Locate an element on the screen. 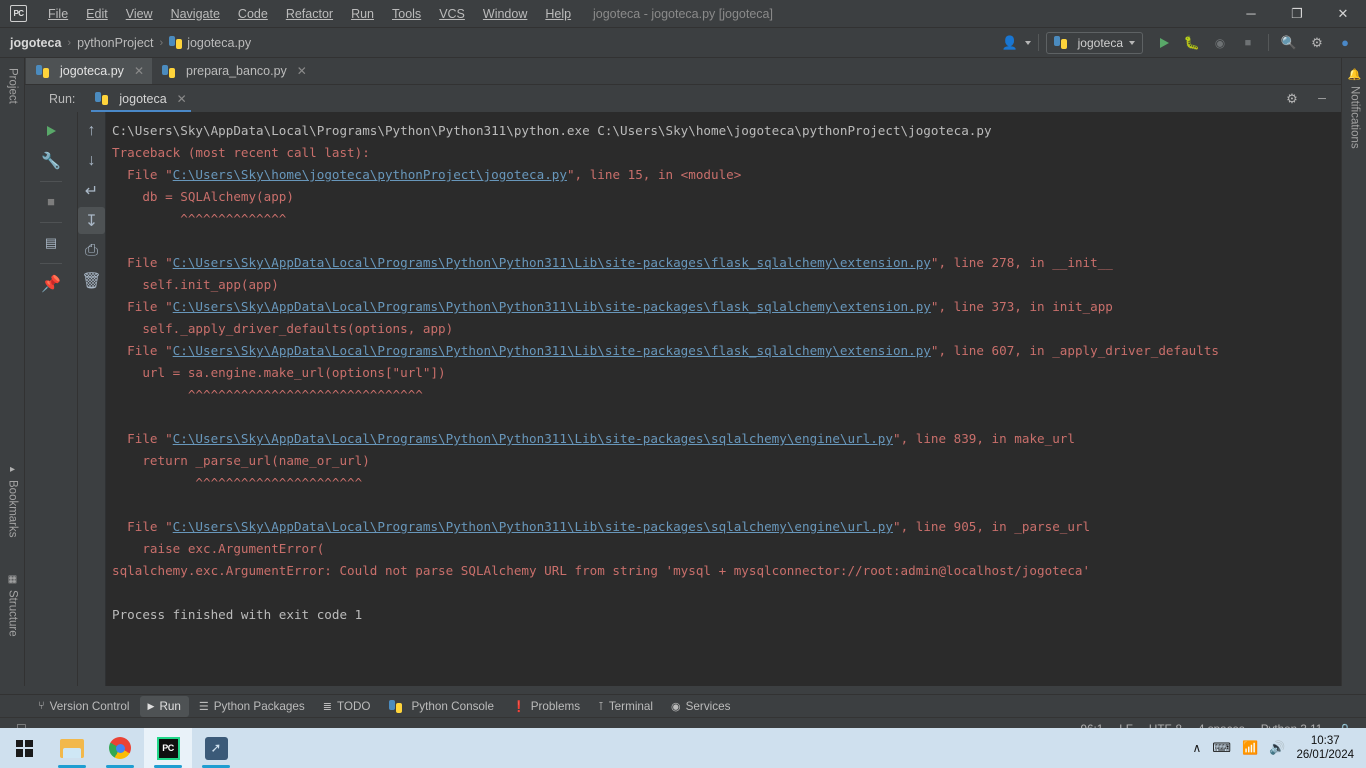 Image resolution: width=1366 pixels, height=768 pixels. run-actions-gutter: 🔧 ■ ▤ 📌 is located at coordinates (51, 399).